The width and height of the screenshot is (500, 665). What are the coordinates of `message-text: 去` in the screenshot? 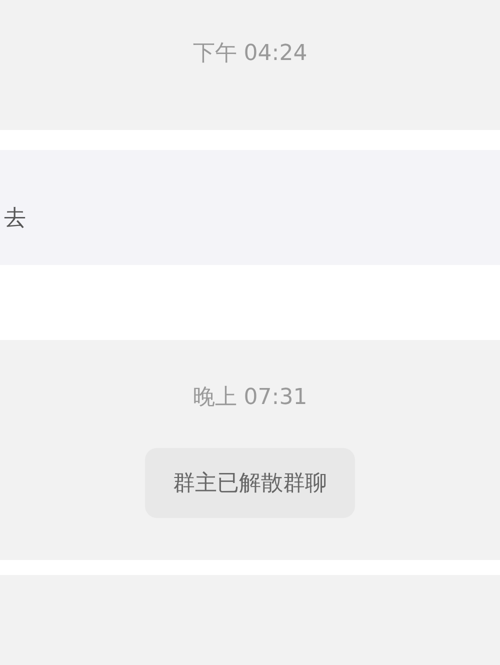 It's located at (15, 218).